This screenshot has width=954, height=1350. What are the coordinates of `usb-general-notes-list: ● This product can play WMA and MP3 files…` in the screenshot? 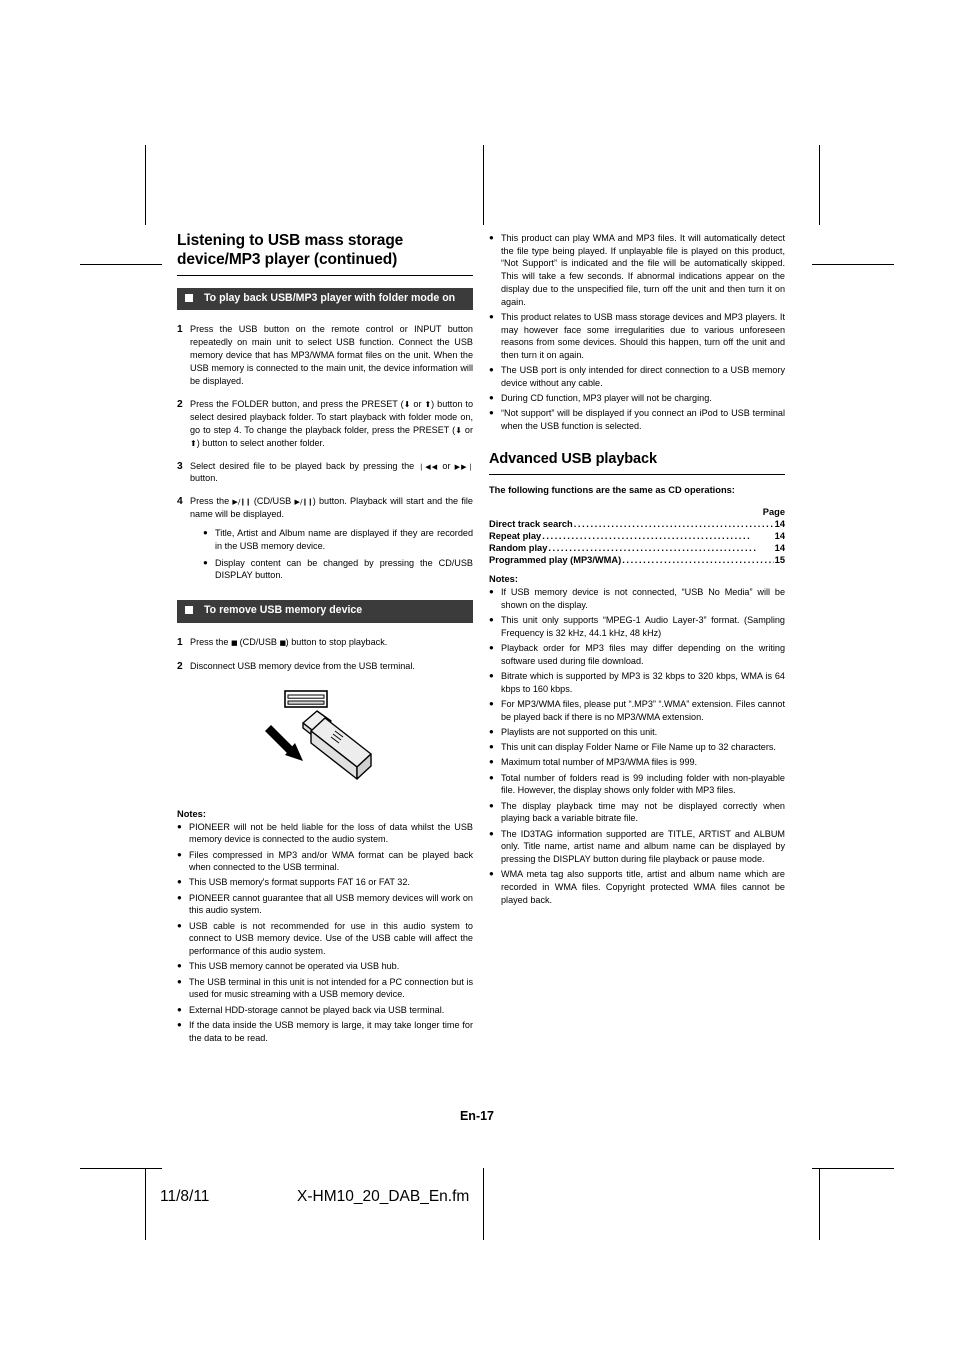 It's located at (637, 332).